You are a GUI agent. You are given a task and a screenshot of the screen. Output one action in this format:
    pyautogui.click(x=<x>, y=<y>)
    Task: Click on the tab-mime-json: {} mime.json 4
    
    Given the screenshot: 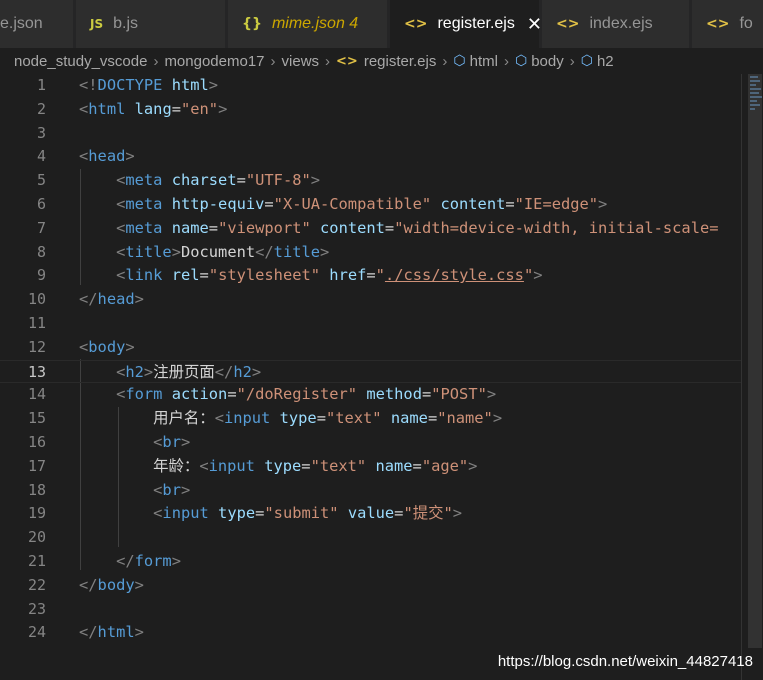 What is the action you would take?
    pyautogui.click(x=308, y=24)
    